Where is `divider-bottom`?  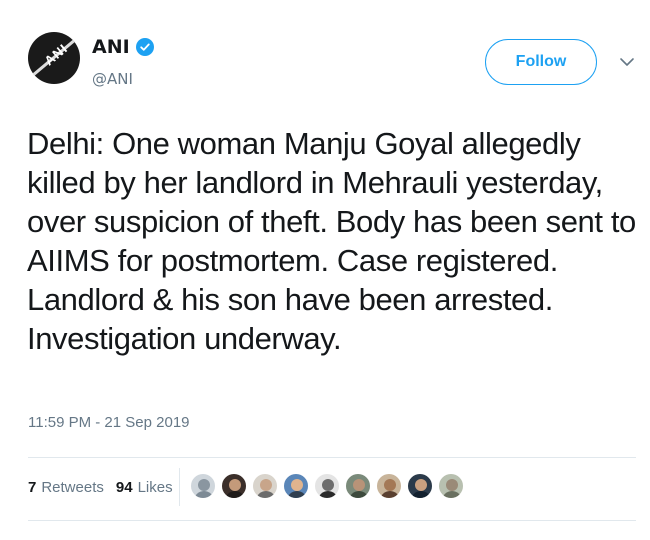
divider-bottom is located at coordinates (332, 520).